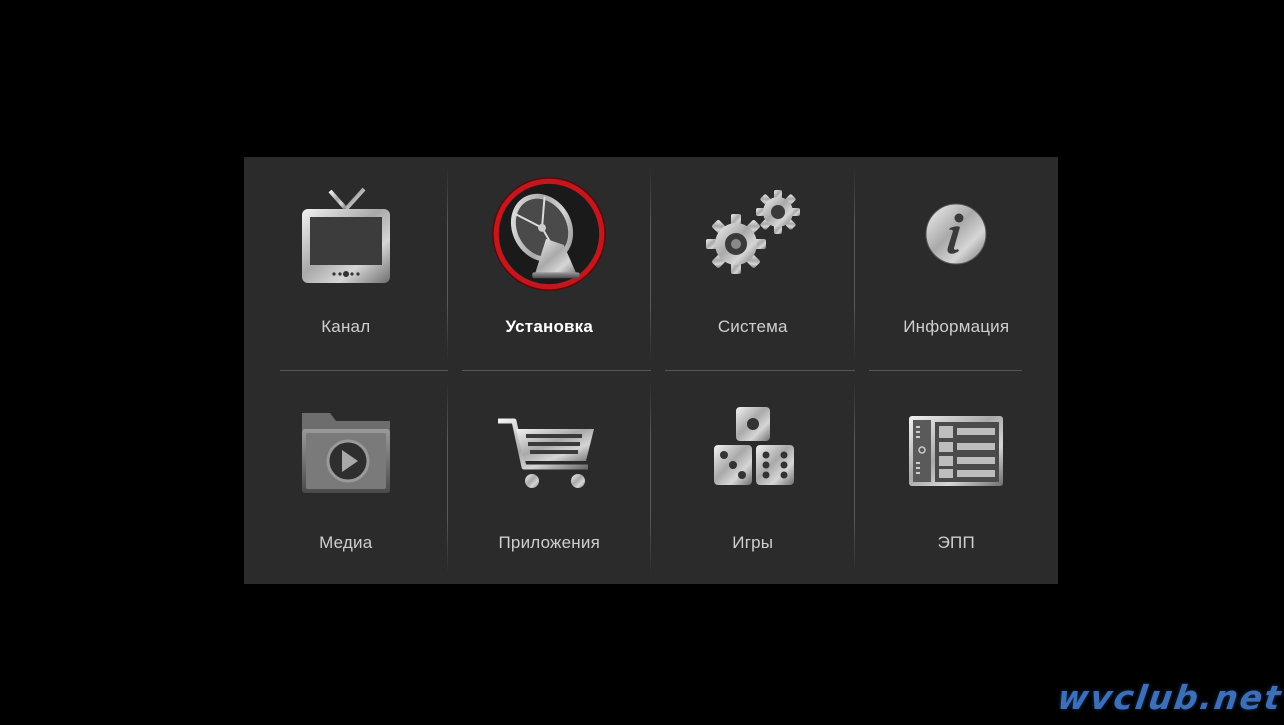 Image resolution: width=1284 pixels, height=725 pixels. I want to click on satellite-dish-icon, so click(549, 234).